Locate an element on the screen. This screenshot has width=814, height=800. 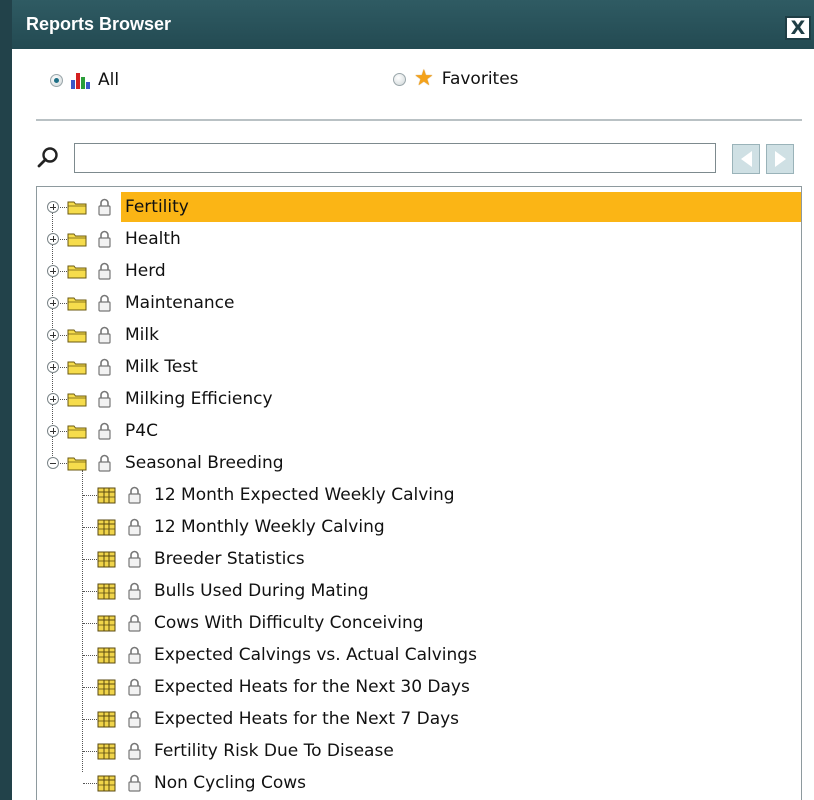
title-bar: Reports Browser X is located at coordinates (413, 24).